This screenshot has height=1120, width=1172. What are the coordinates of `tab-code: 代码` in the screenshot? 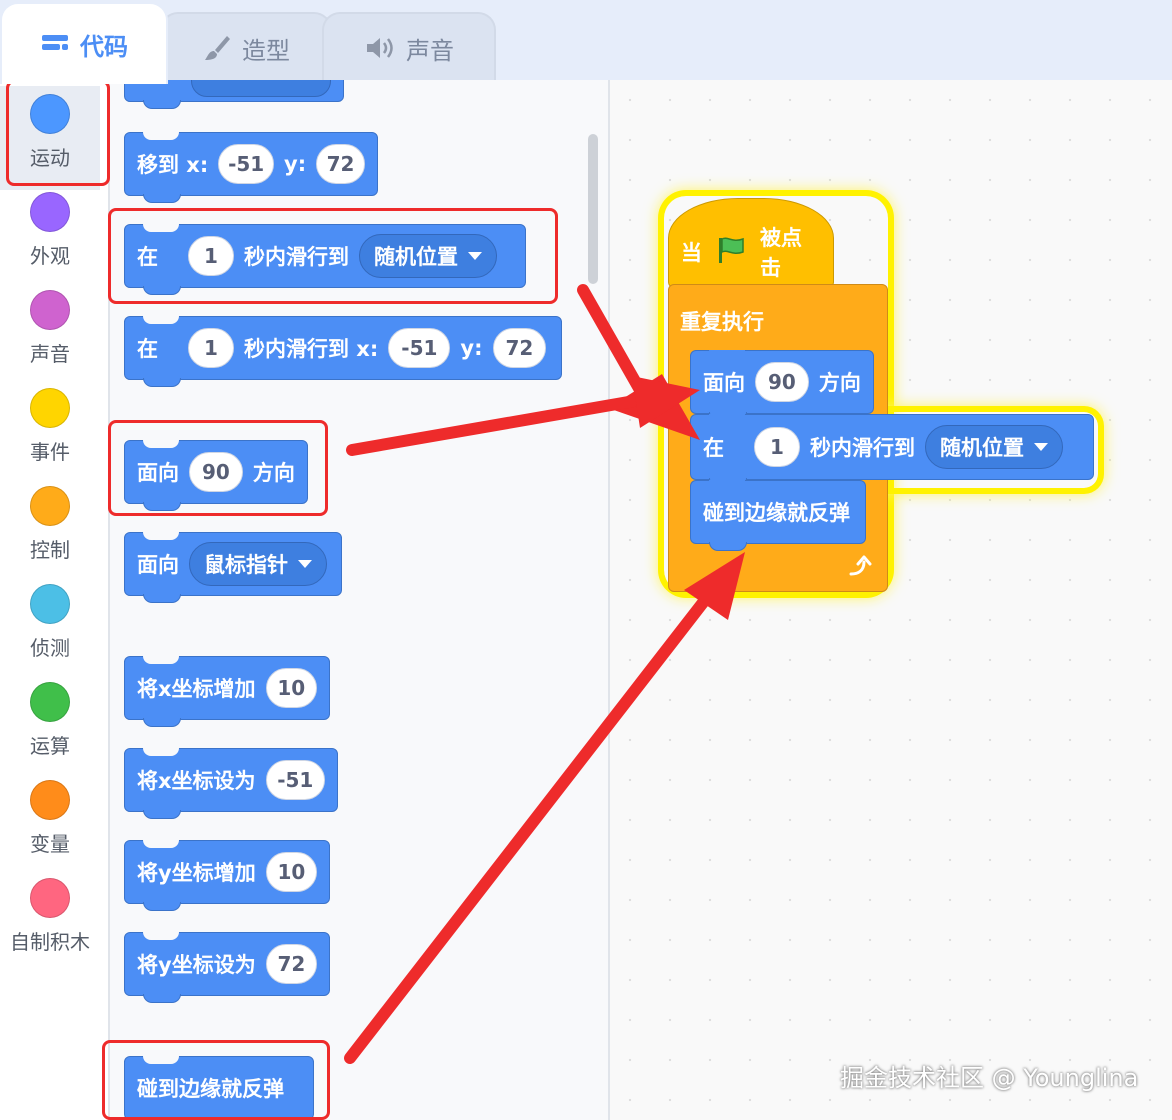 It's located at (84, 43).